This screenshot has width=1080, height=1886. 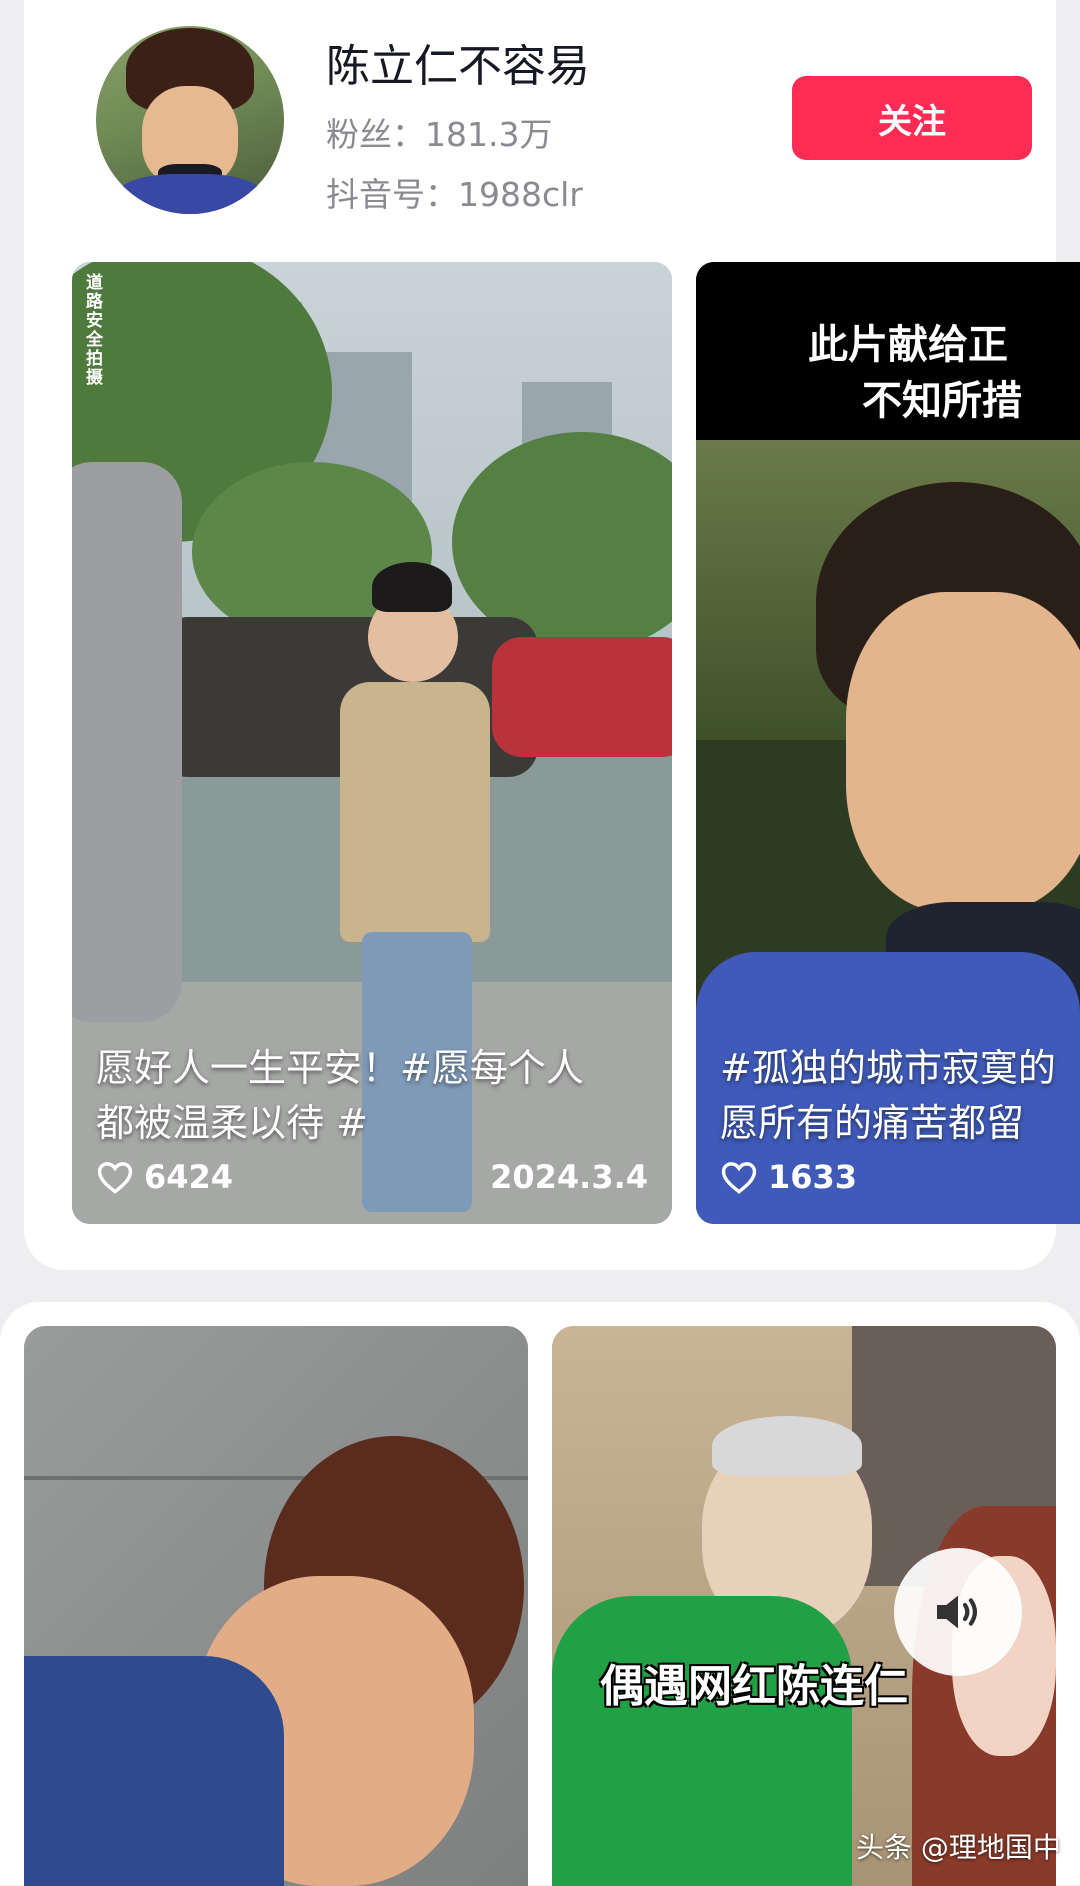 What do you see at coordinates (912, 118) in the screenshot?
I see `follow-button: 关注` at bounding box center [912, 118].